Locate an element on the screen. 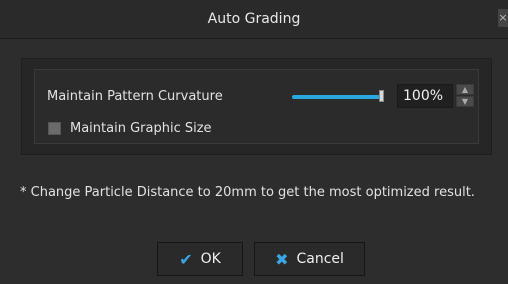 The image size is (508, 284). curvature-value-field: 100% is located at coordinates (425, 96).